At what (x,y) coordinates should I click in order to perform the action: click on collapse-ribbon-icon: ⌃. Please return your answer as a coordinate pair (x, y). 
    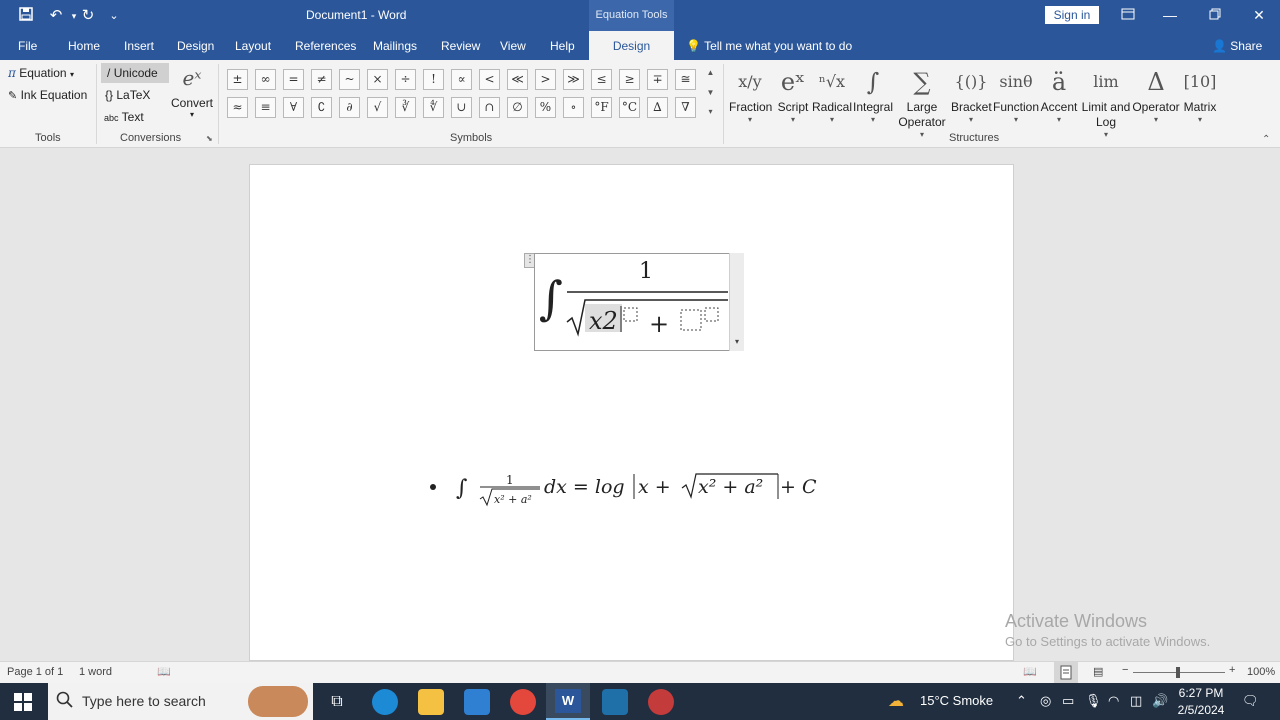
    Looking at the image, I should click on (1266, 139).